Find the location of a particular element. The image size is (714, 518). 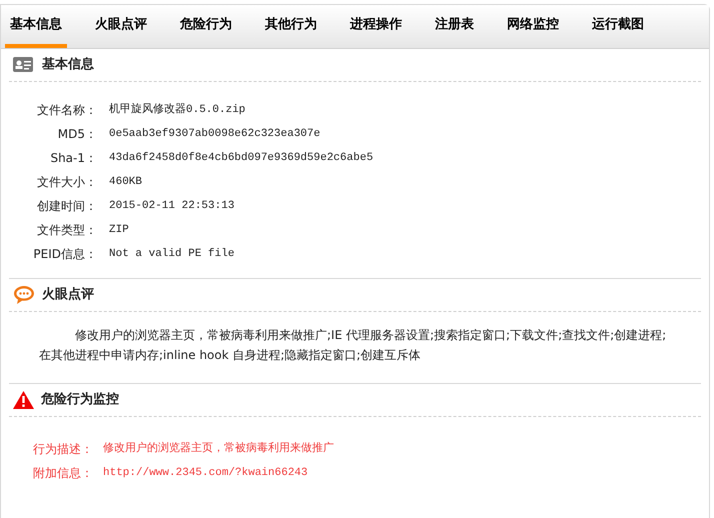

tab: 进程操作 is located at coordinates (376, 26).